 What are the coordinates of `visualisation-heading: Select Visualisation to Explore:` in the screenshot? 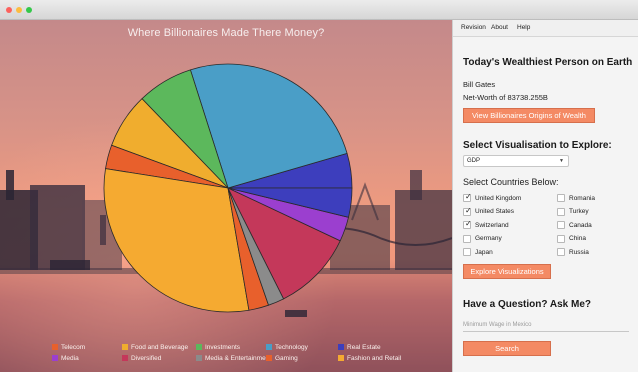 It's located at (537, 145).